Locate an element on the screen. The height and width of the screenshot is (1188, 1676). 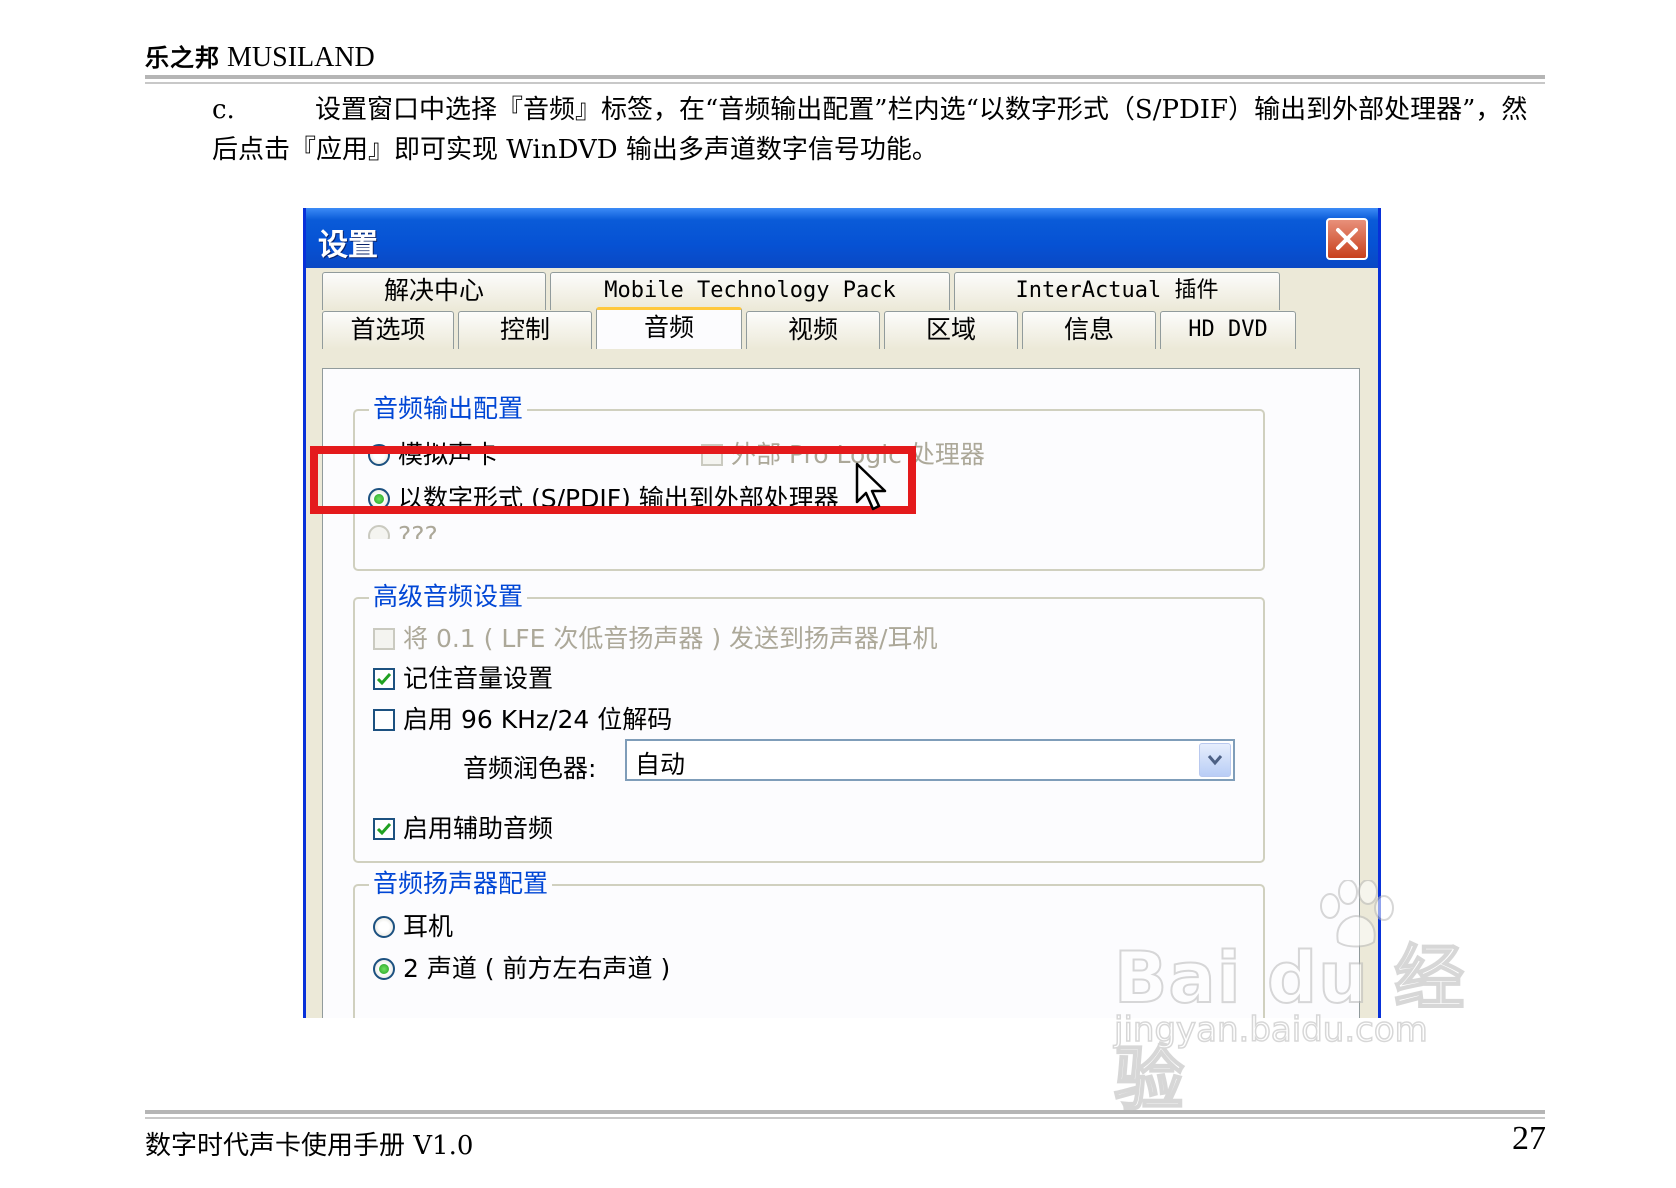
enable-96k-option: 启用 96 KHz/24 位解码 is located at coordinates (522, 718).